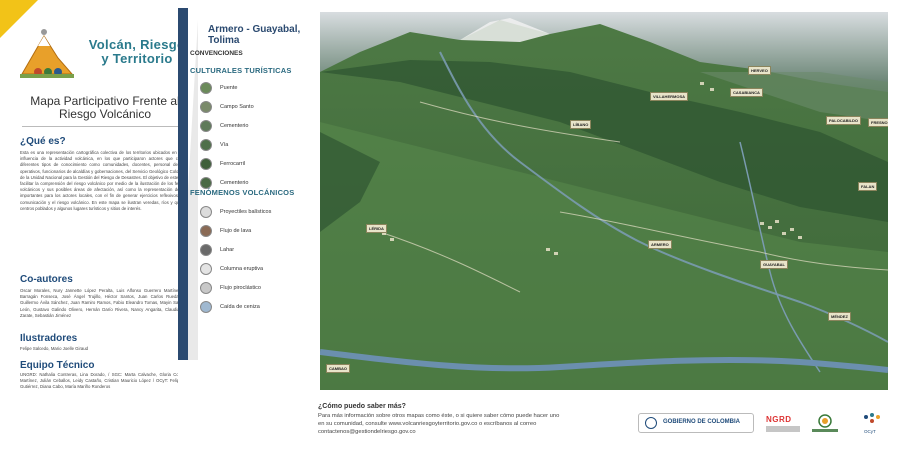 The height and width of the screenshot is (450, 900). Describe the element at coordinates (746, 92) in the screenshot. I see `place-casabianca: CASABIANCA` at that location.